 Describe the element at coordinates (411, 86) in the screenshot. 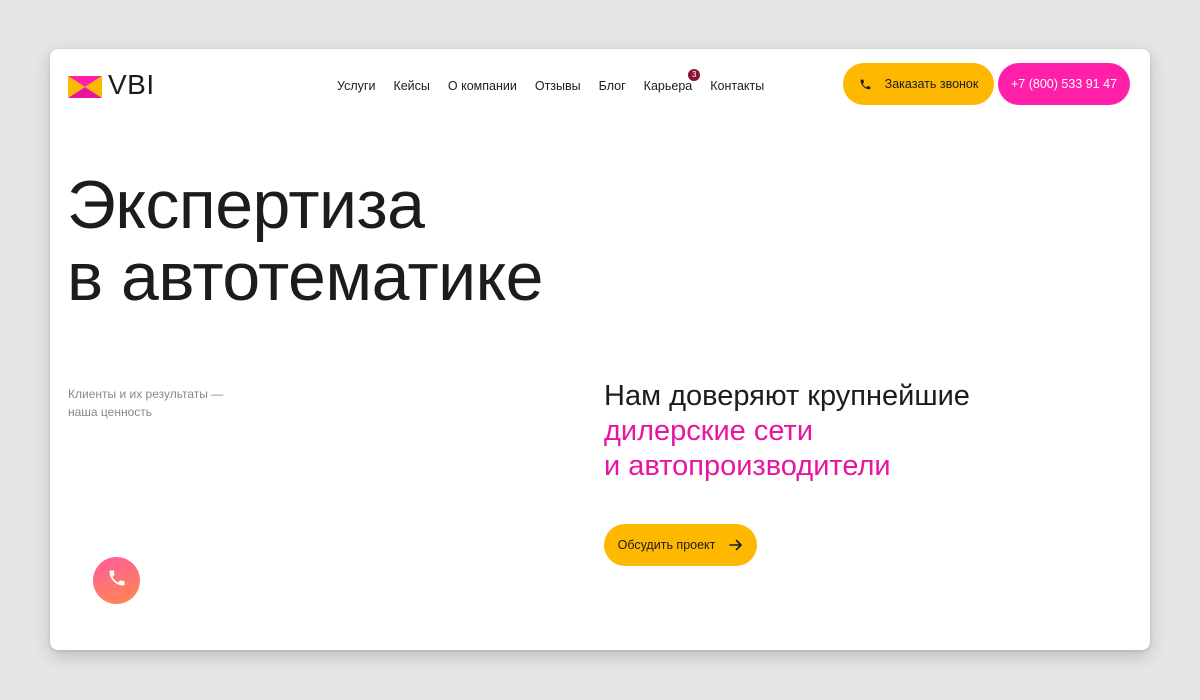

I see `nav-item-cases: Кейсы` at that location.